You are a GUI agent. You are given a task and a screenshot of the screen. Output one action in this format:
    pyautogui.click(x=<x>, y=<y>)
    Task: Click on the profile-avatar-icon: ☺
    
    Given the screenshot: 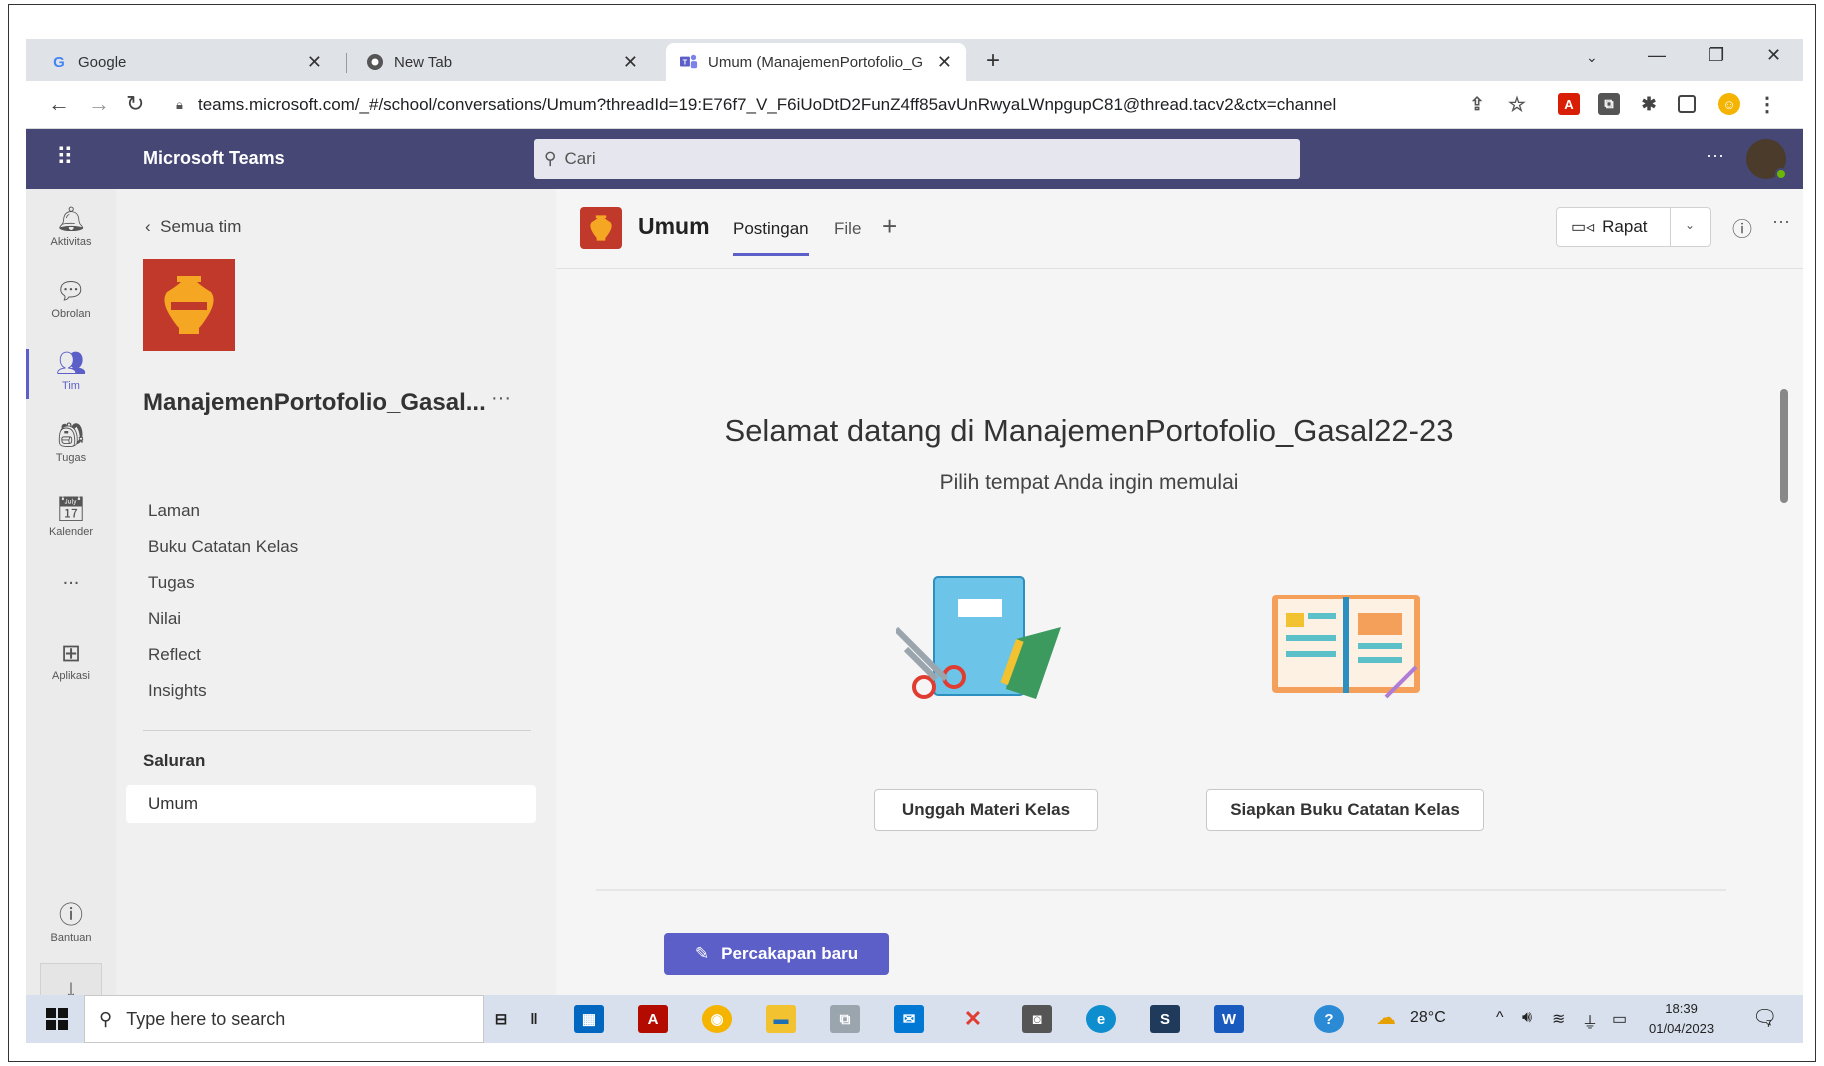 What is the action you would take?
    pyautogui.click(x=1729, y=104)
    